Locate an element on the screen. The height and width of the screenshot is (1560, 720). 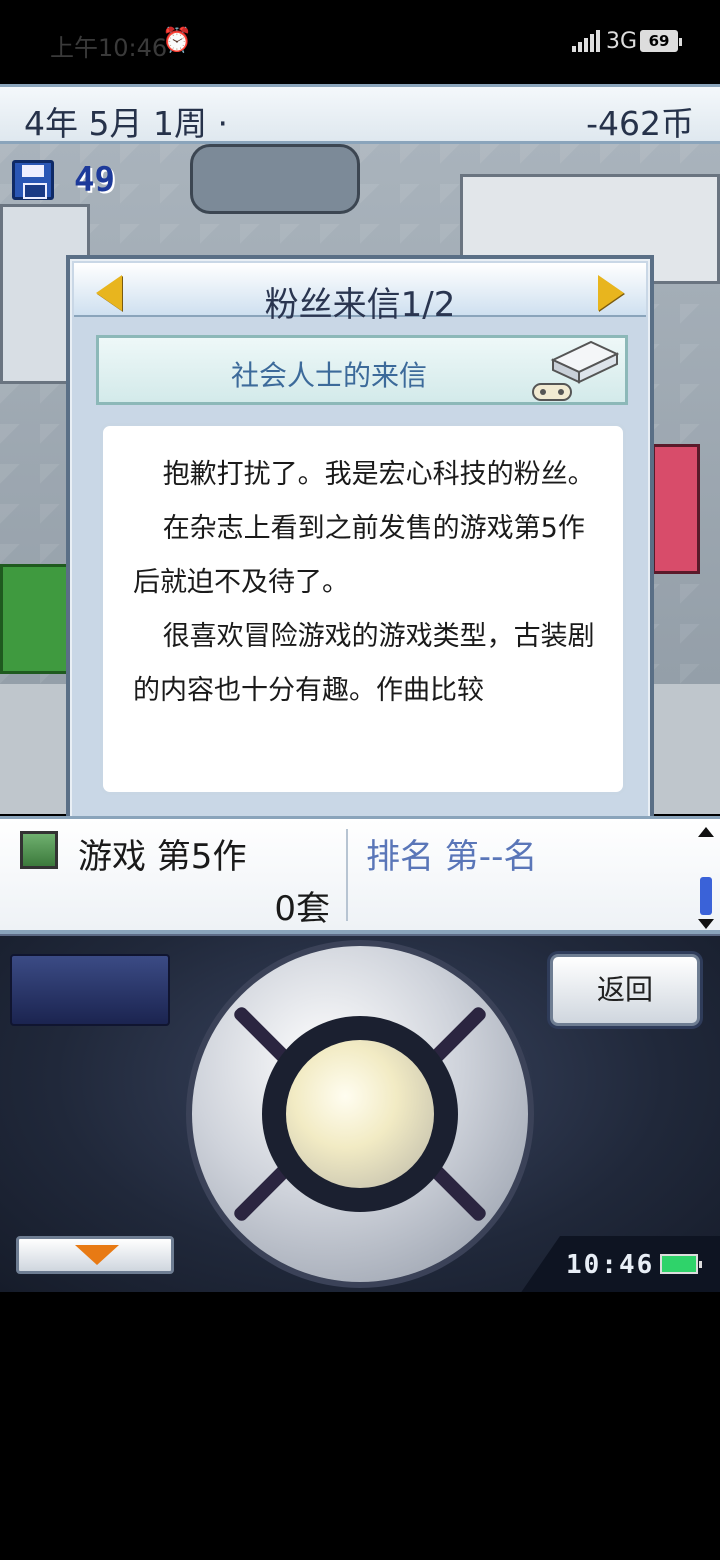
signal-icon is located at coordinates (586, 41).